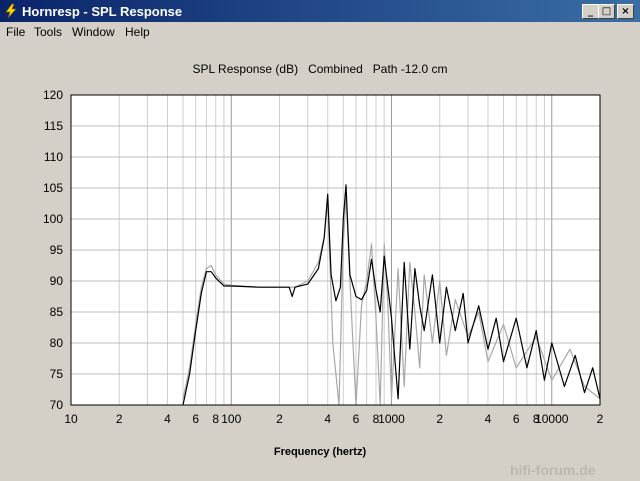 The image size is (640, 481). What do you see at coordinates (53, 95) in the screenshot?
I see `y-tick-label: 120` at bounding box center [53, 95].